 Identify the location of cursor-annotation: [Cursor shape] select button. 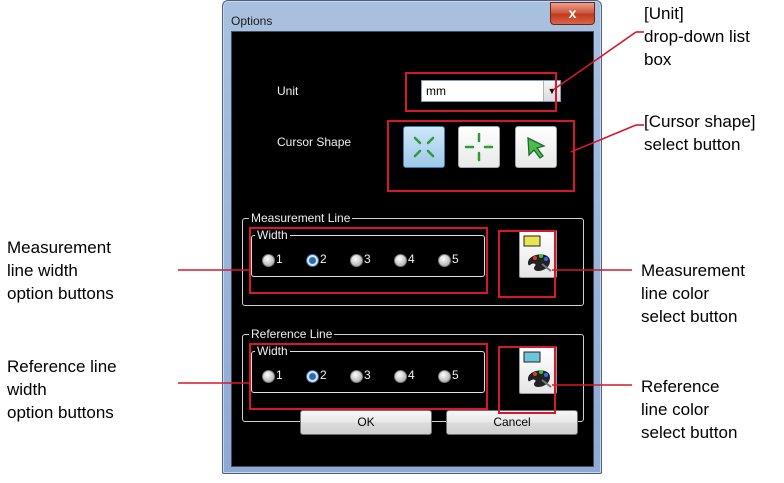
(700, 133).